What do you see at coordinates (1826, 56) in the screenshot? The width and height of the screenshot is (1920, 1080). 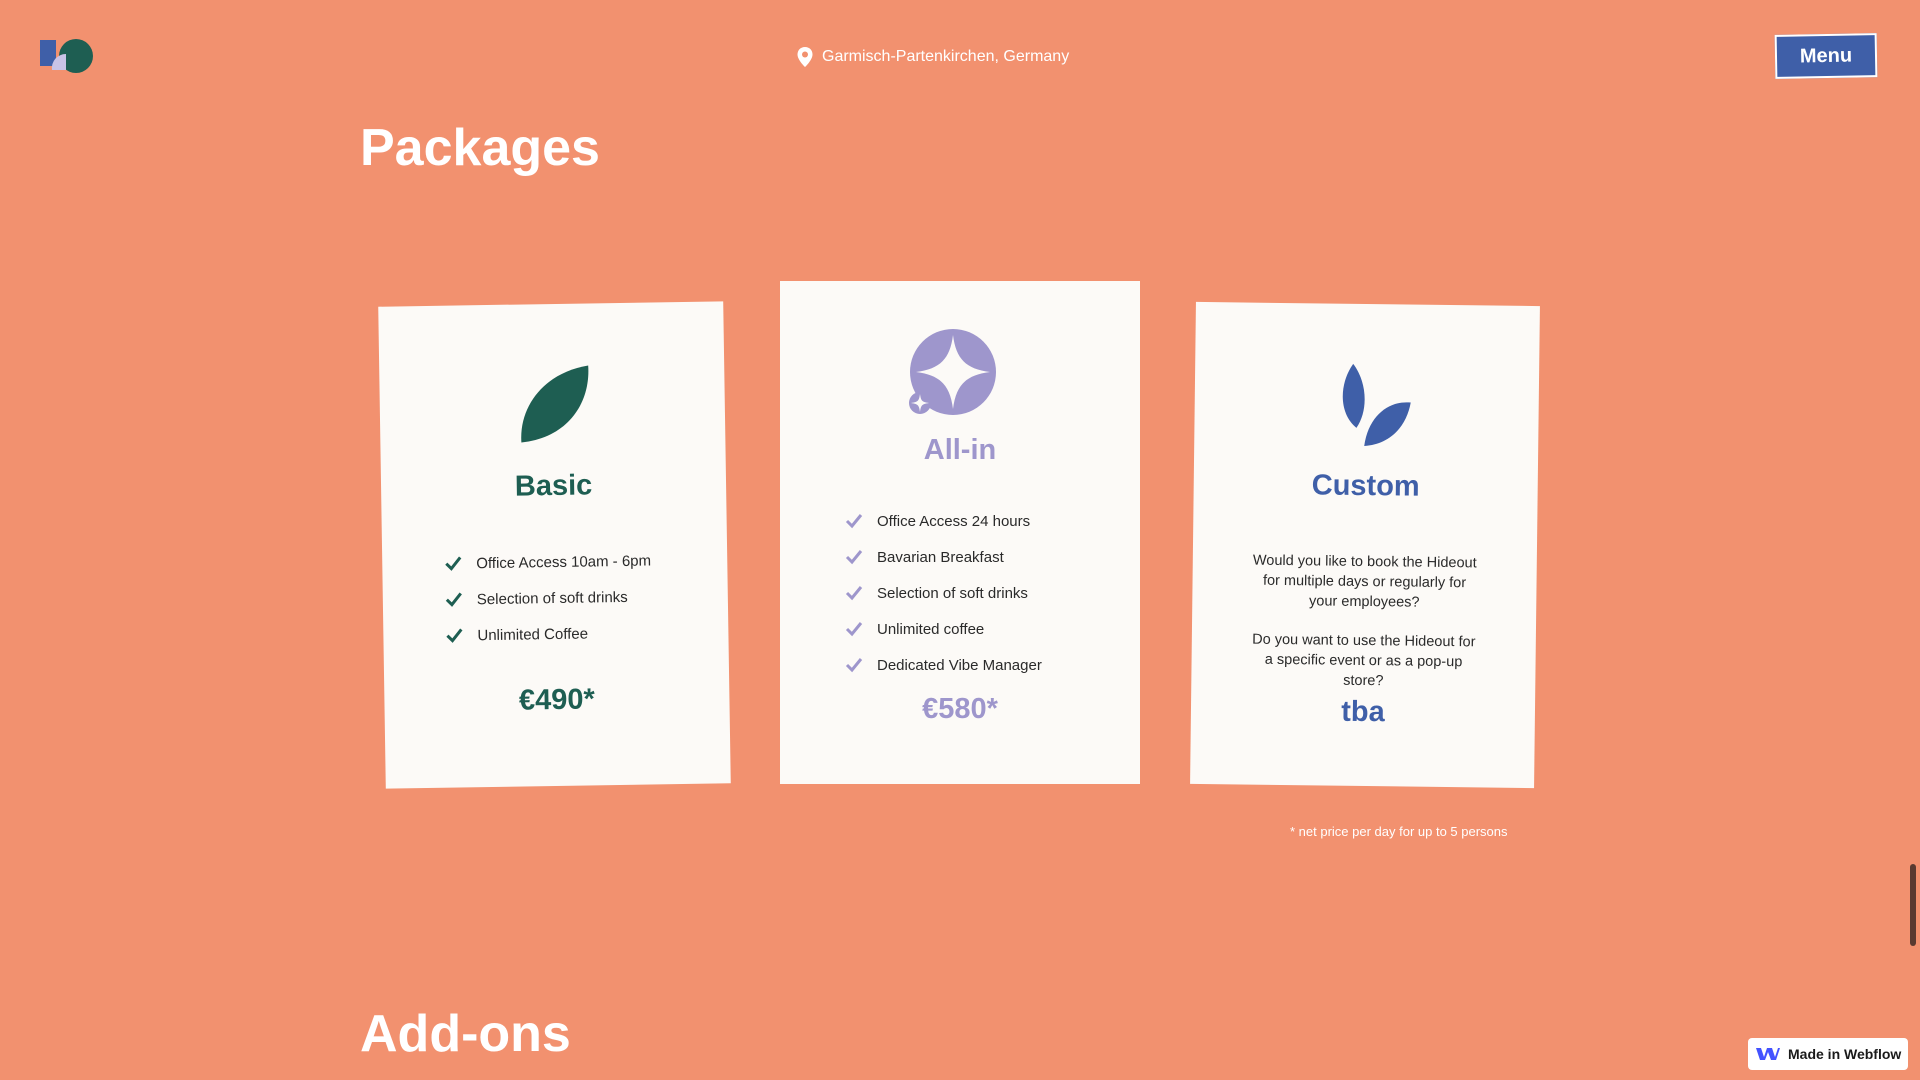 I see `menu-button: Menu` at bounding box center [1826, 56].